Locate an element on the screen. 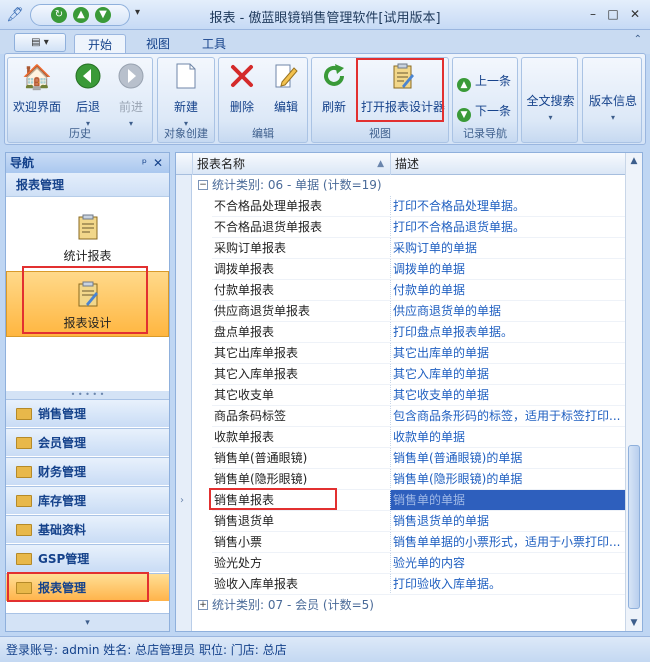 Image resolution: width=650 pixels, height=662 pixels. cell-report-name: 不合格品退货单报表 is located at coordinates (302, 227).